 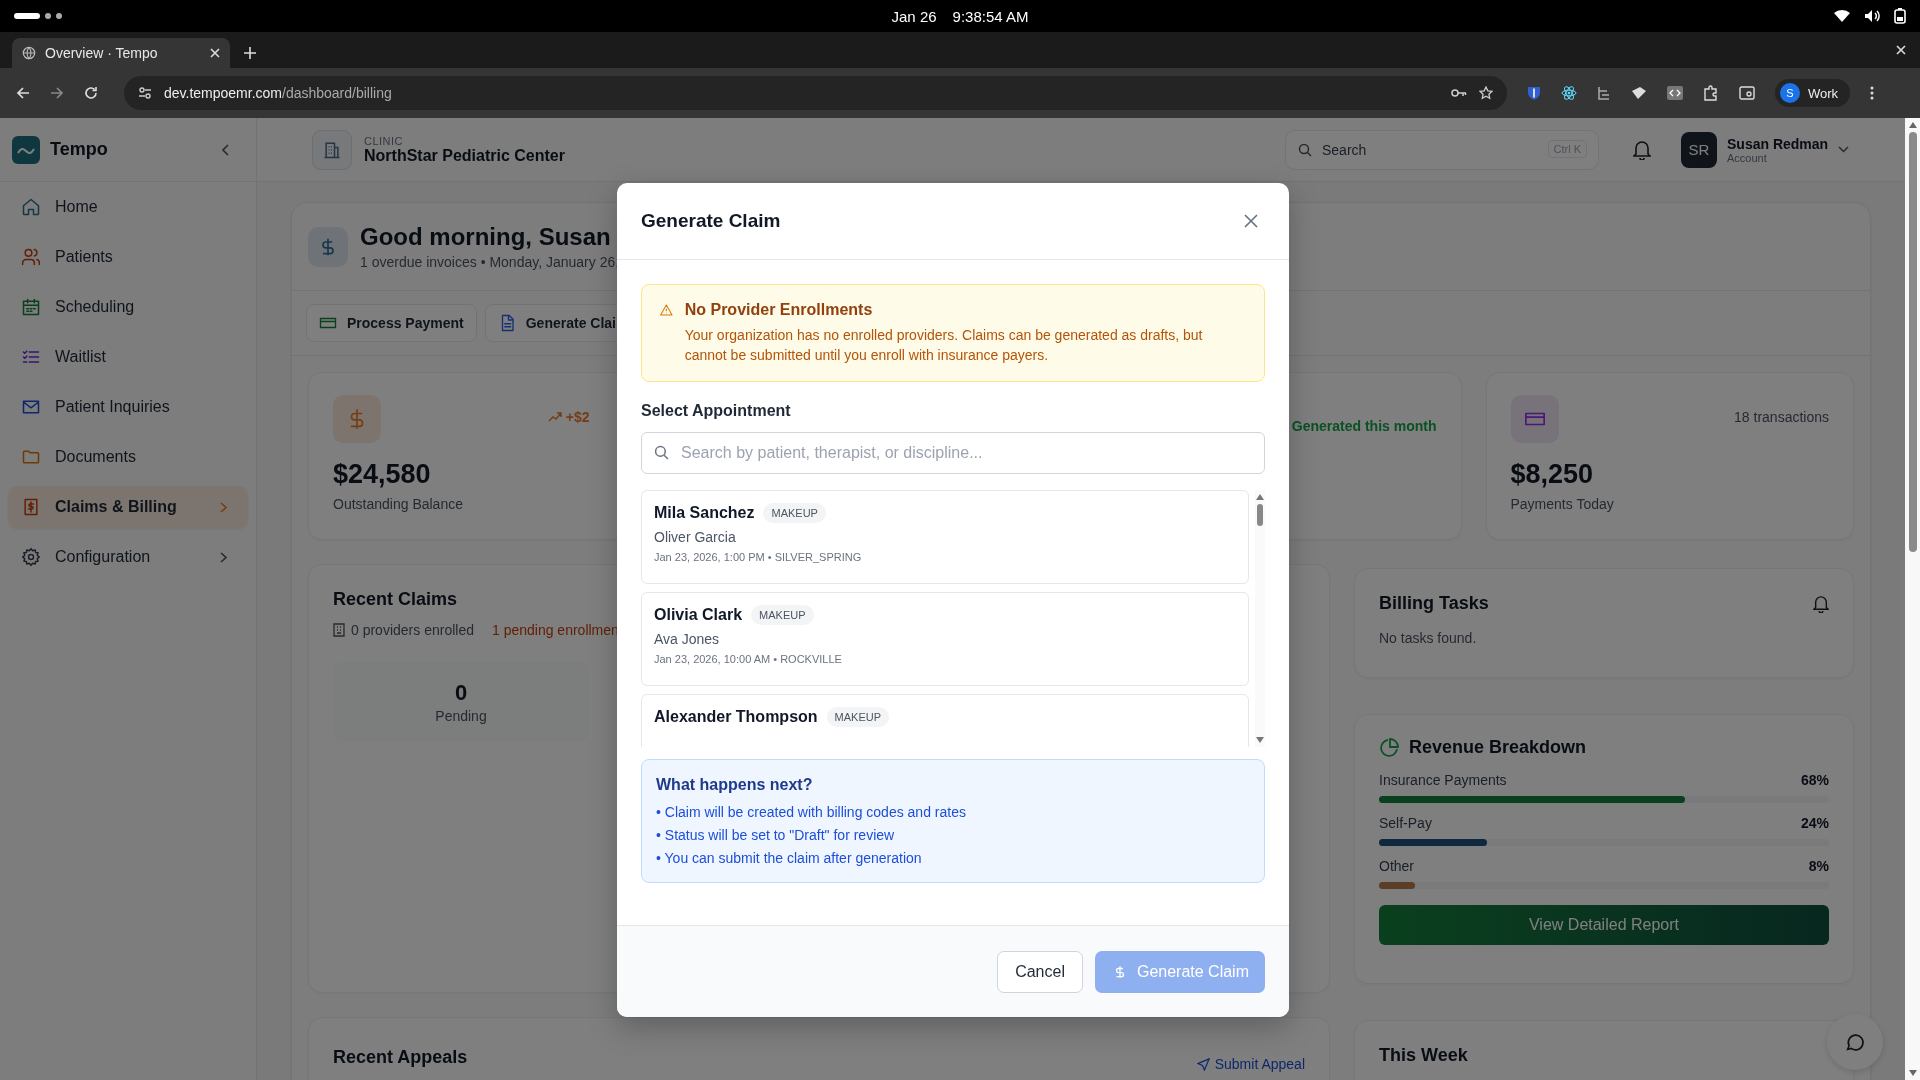 What do you see at coordinates (1389, 747) in the screenshot?
I see `pie-chart-icon` at bounding box center [1389, 747].